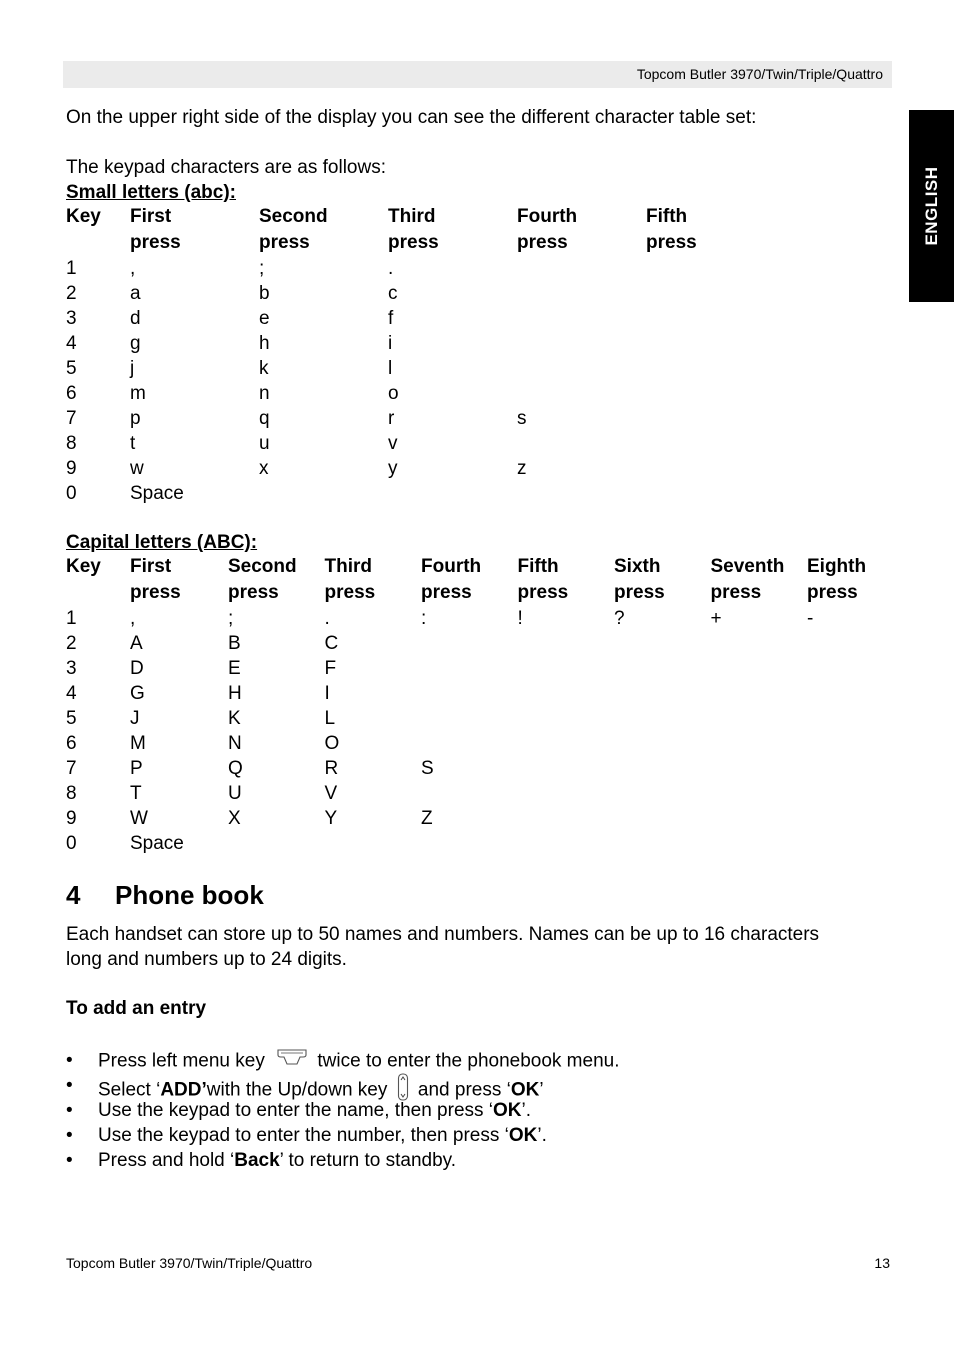 This screenshot has width=954, height=1351. What do you see at coordinates (323, 230) in the screenshot?
I see `column-header: Second press` at bounding box center [323, 230].